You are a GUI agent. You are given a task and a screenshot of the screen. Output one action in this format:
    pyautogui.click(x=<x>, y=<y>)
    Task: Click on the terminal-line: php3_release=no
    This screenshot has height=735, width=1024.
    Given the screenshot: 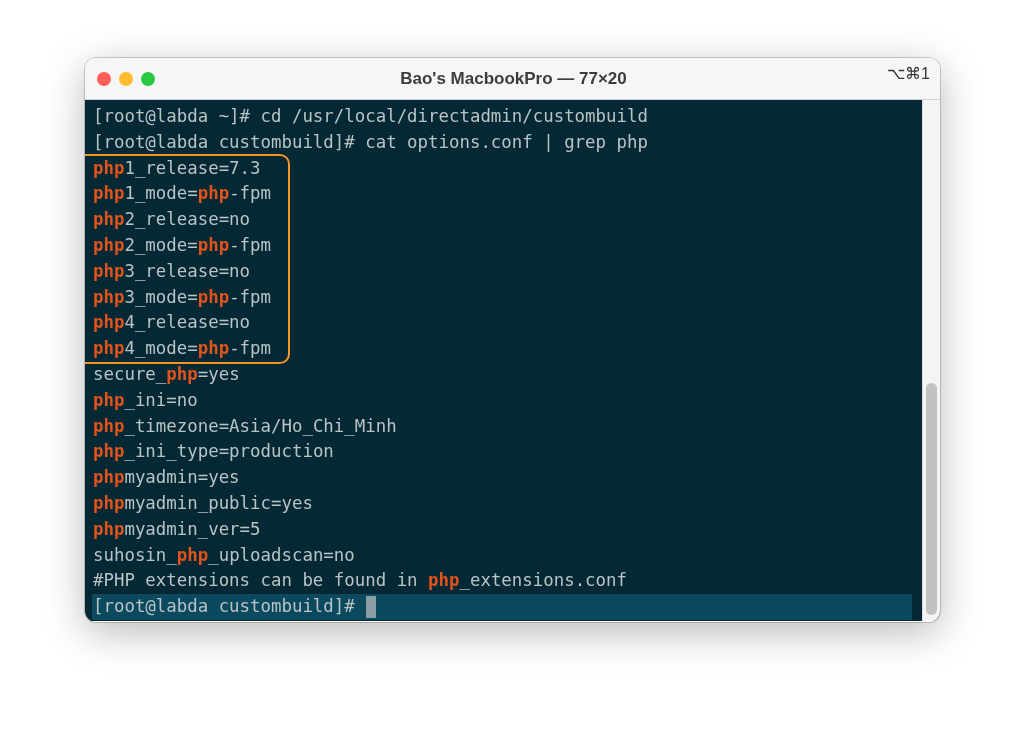 What is the action you would take?
    pyautogui.click(x=172, y=271)
    